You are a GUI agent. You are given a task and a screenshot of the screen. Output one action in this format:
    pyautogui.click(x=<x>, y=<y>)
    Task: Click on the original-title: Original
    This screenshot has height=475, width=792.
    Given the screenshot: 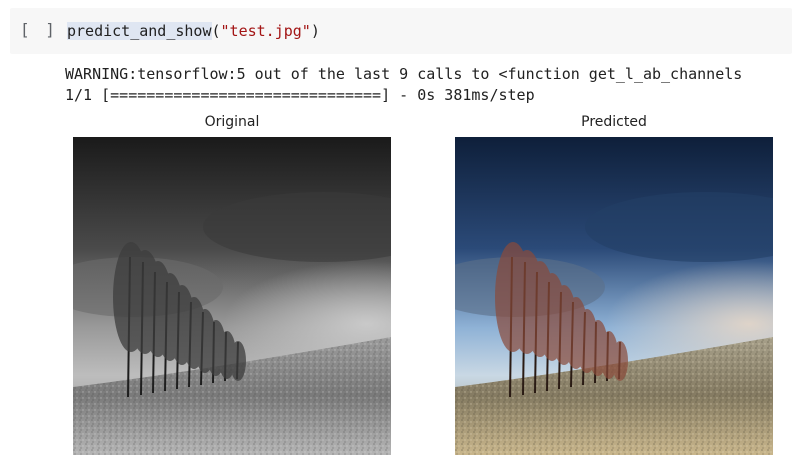 What is the action you would take?
    pyautogui.click(x=232, y=122)
    